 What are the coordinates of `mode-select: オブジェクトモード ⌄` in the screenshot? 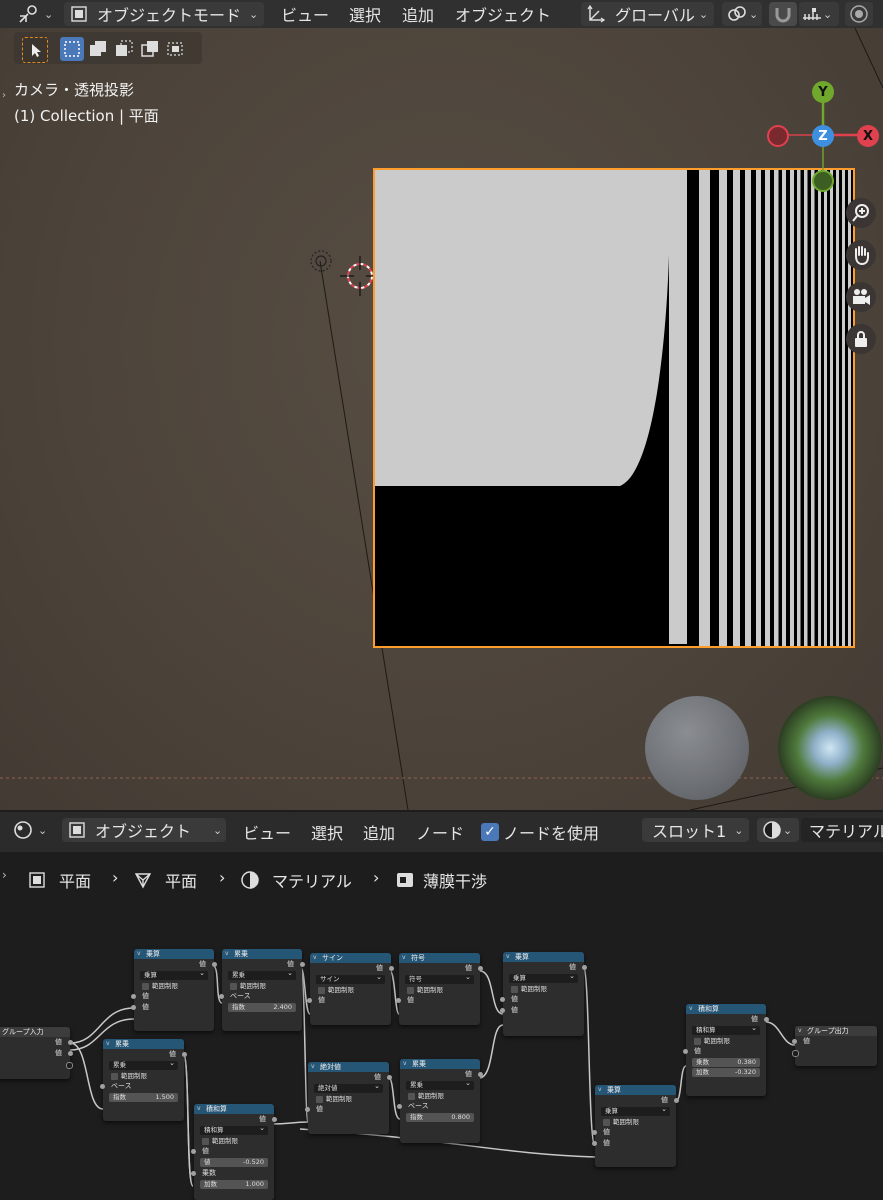 It's located at (164, 14).